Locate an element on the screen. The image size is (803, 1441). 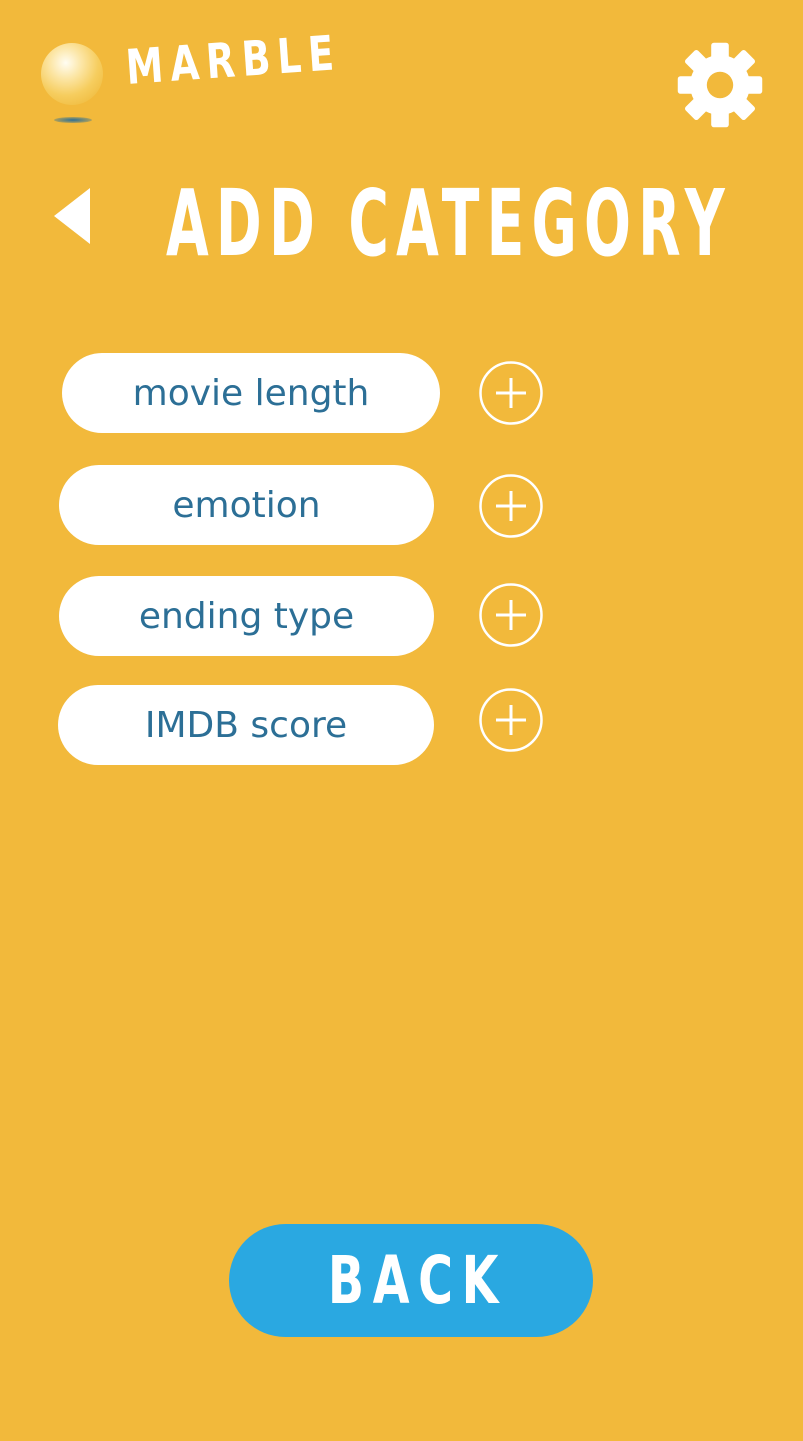
marble-logo-icon is located at coordinates (72, 74).